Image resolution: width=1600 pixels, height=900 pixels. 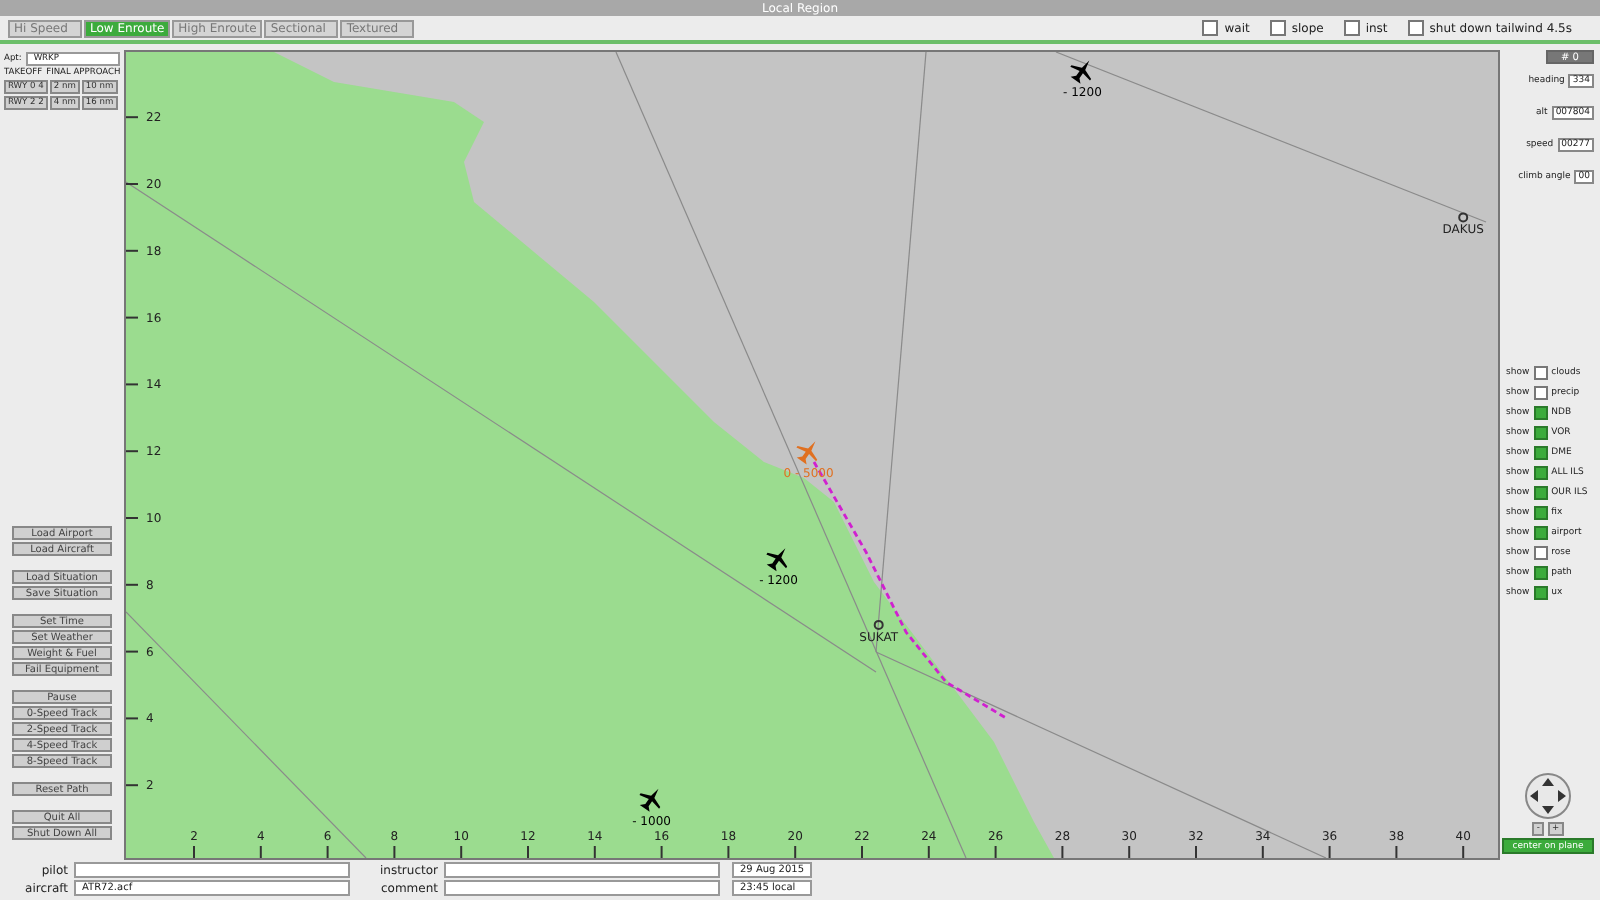 What do you see at coordinates (582, 888) in the screenshot?
I see `comment-field` at bounding box center [582, 888].